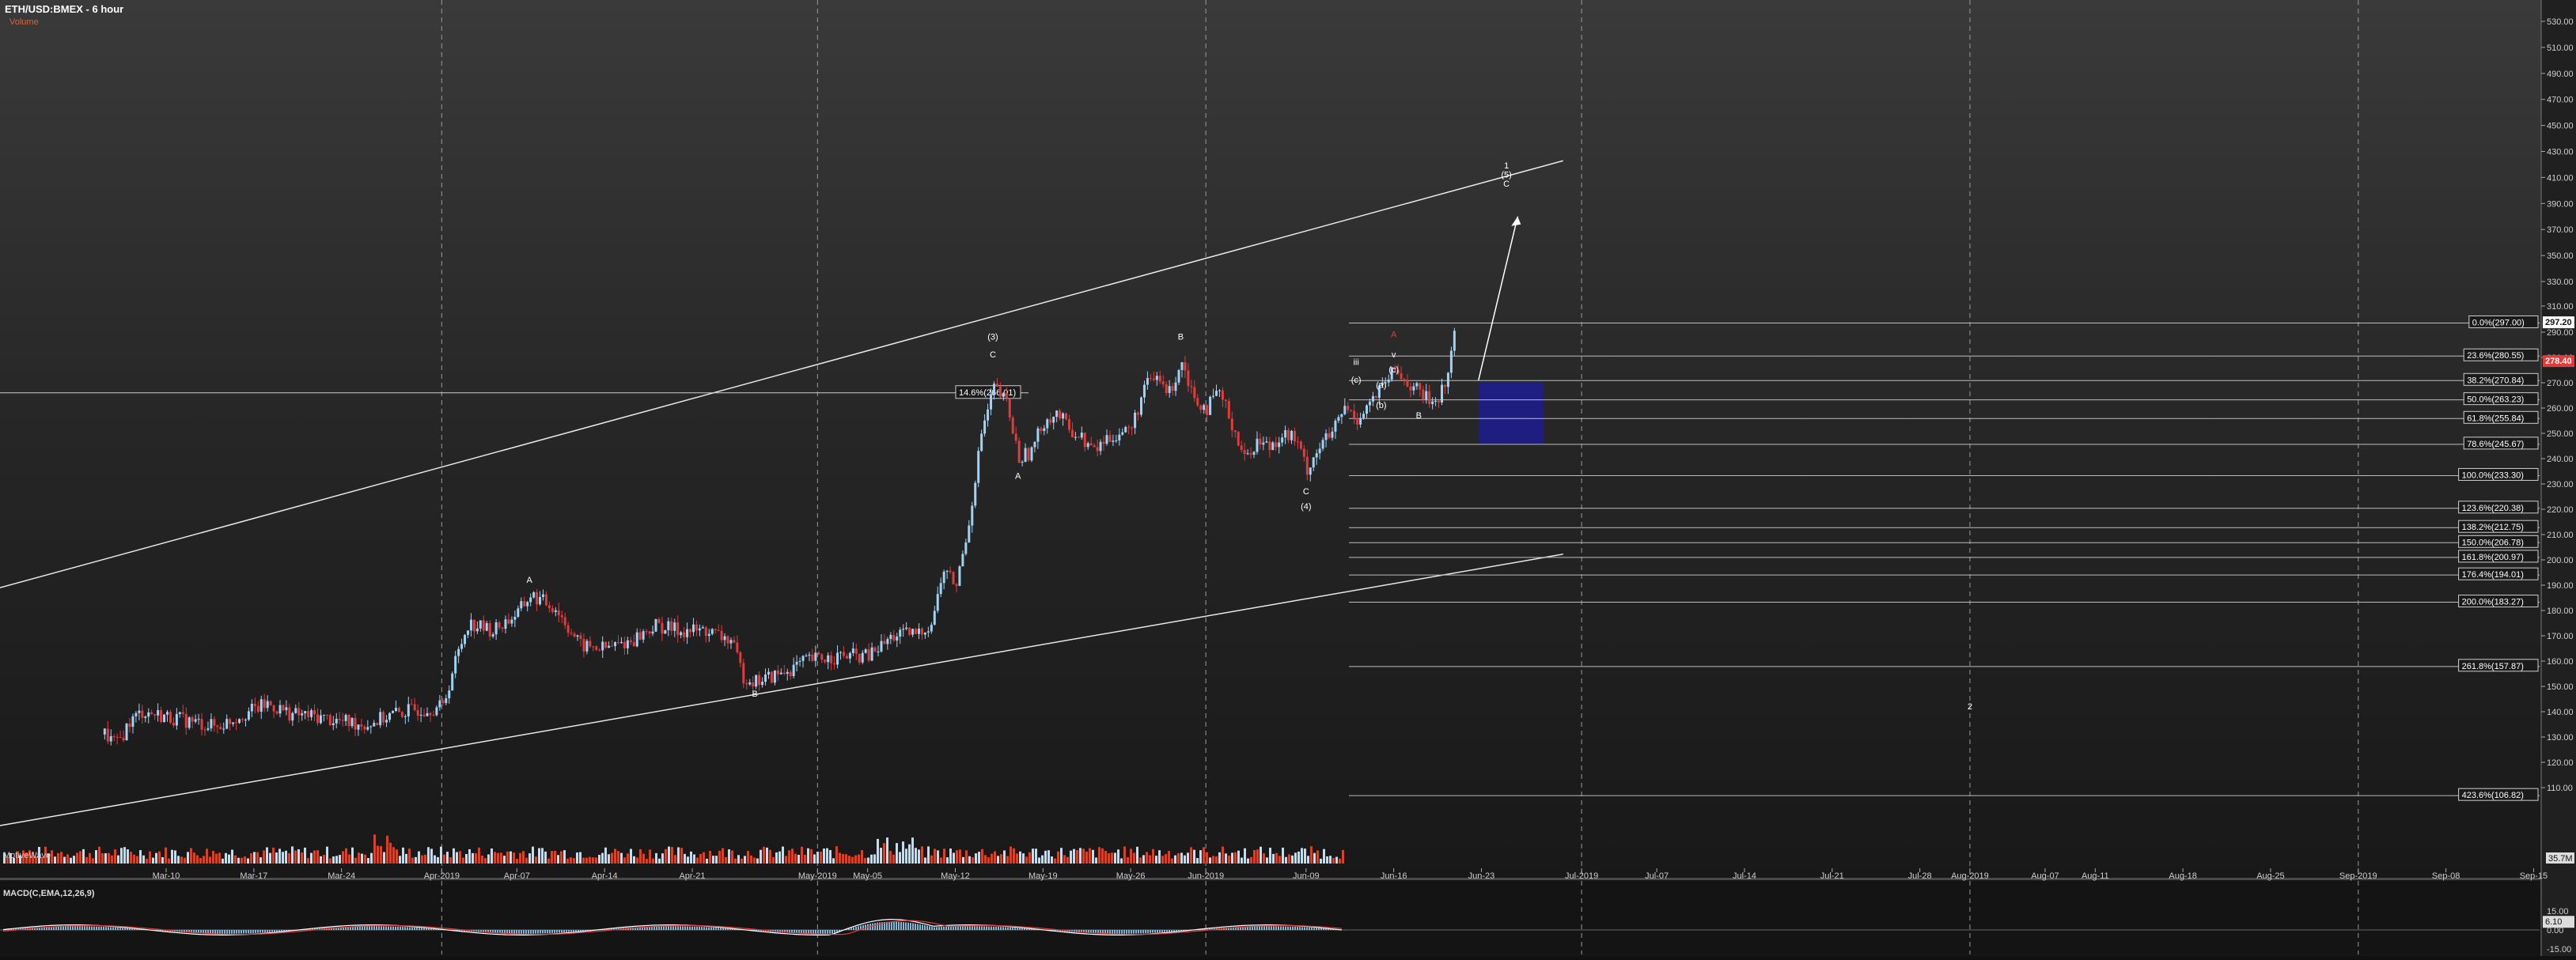 This screenshot has height=960, width=2576. Describe the element at coordinates (1043, 876) in the screenshot. I see `x-tick-label: May-19` at that location.